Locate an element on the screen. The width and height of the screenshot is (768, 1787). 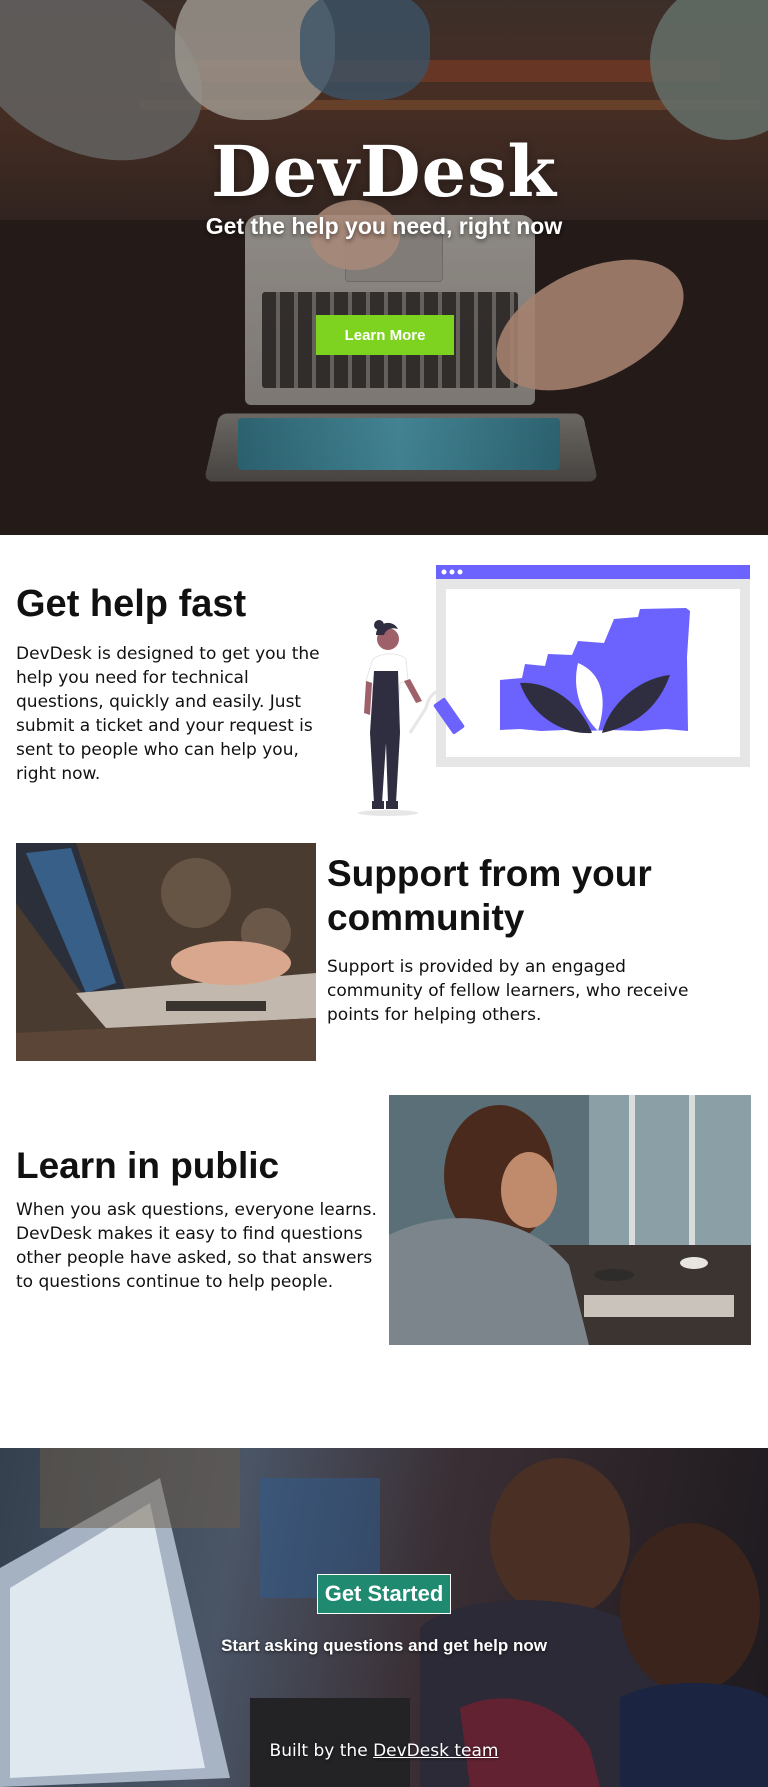
credit-prefix: Built by the is located at coordinates (318, 1751).